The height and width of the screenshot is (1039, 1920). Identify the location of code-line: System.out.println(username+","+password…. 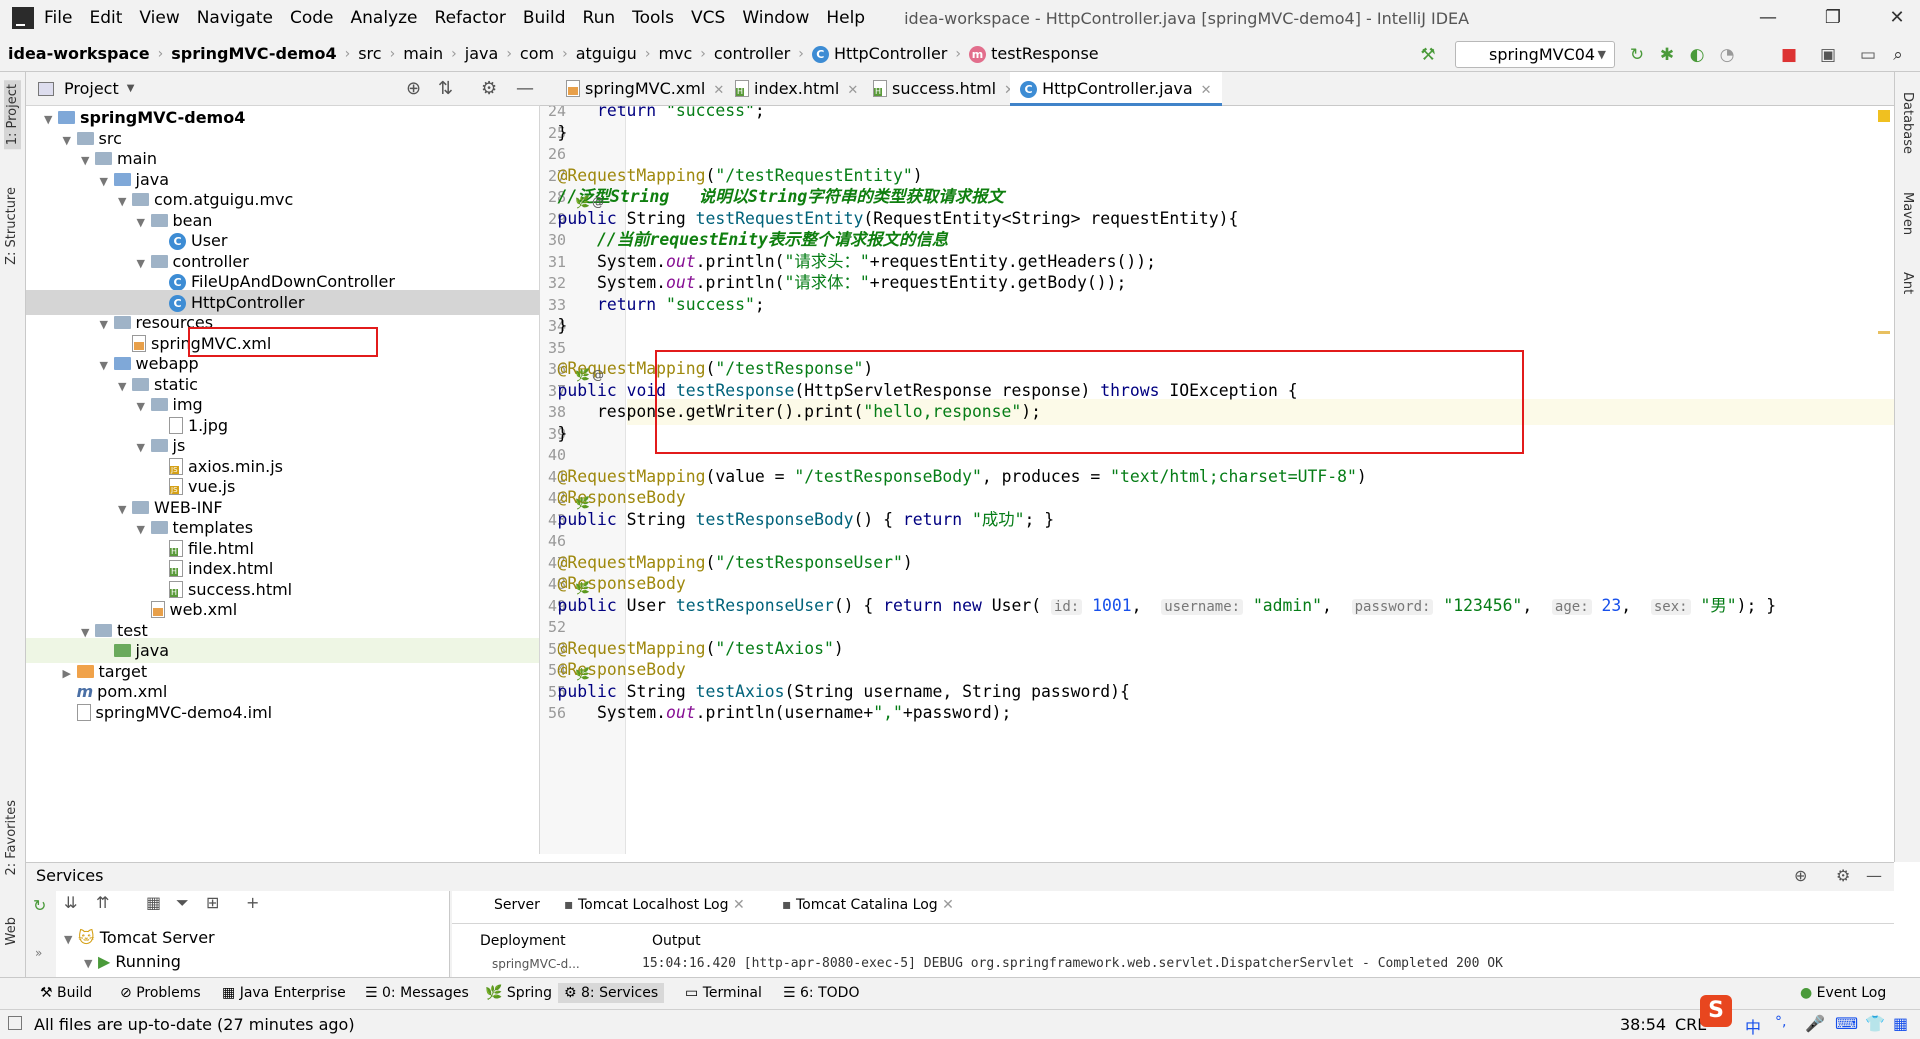
(776, 713).